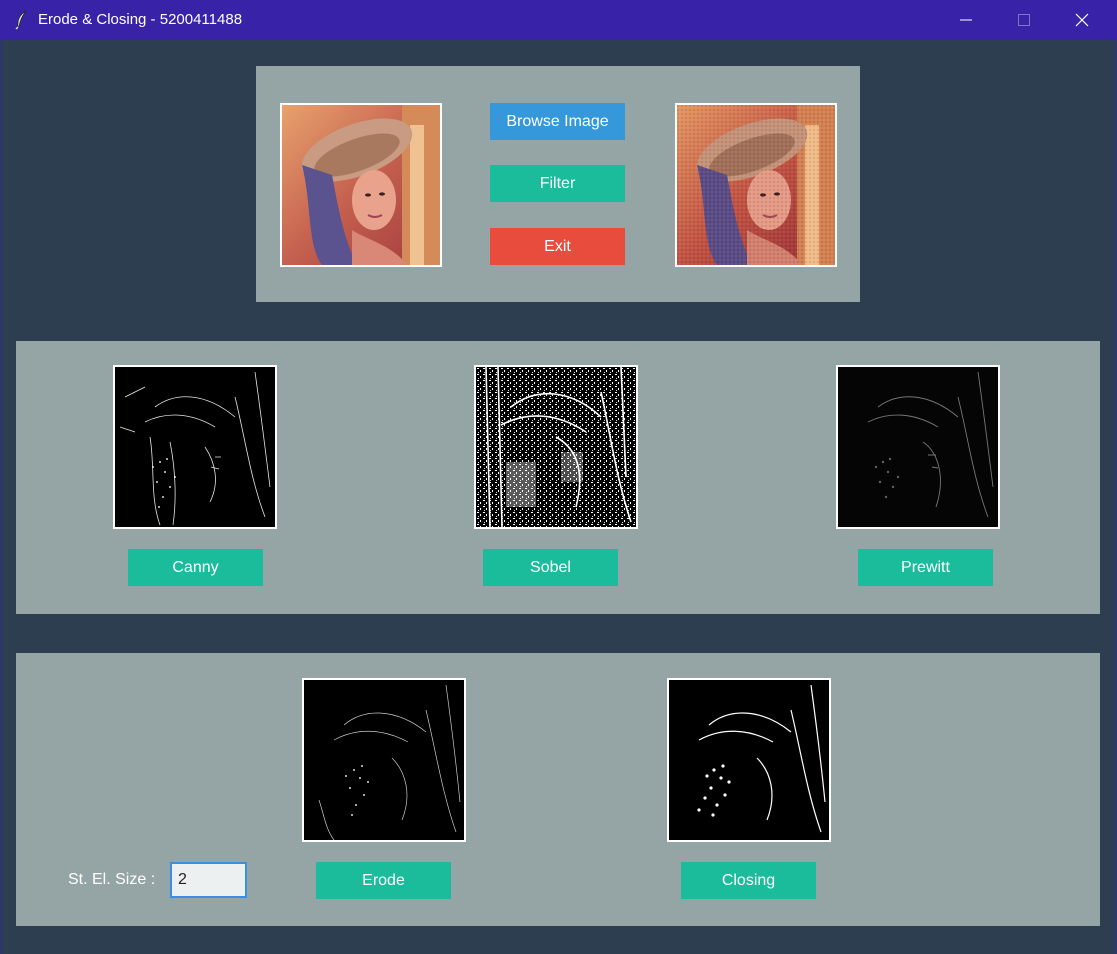  I want to click on maximize-button, so click(1024, 20).